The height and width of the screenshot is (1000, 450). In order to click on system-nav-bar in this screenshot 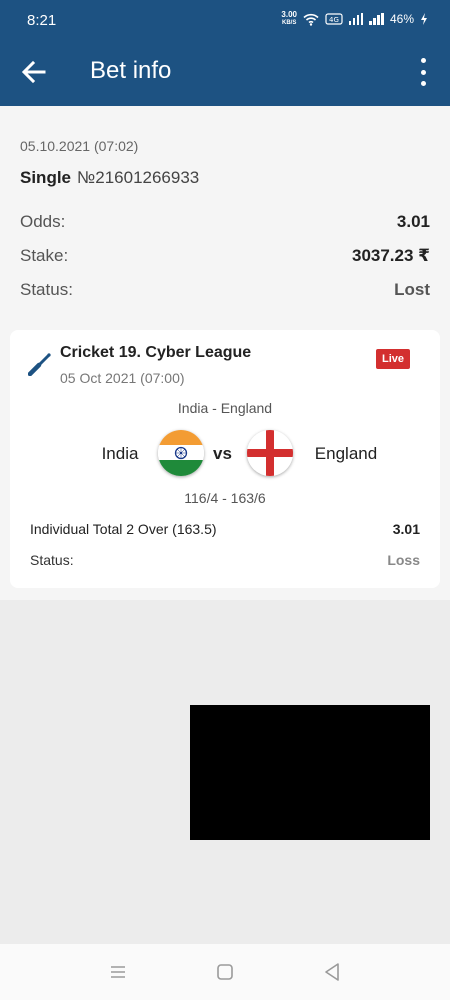, I will do `click(225, 972)`.